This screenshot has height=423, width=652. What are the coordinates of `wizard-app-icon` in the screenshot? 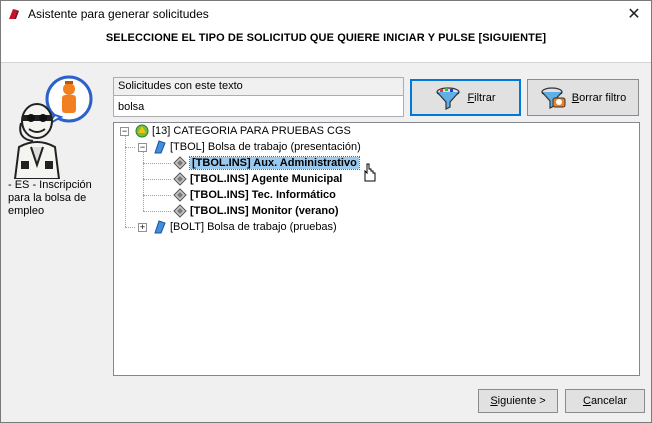 It's located at (14, 14).